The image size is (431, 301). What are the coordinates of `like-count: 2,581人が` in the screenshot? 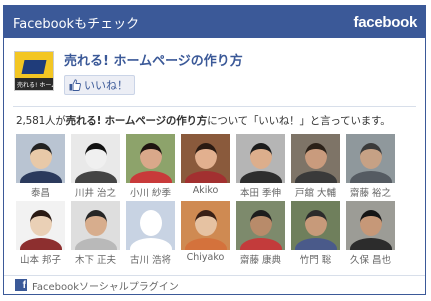 It's located at (41, 121).